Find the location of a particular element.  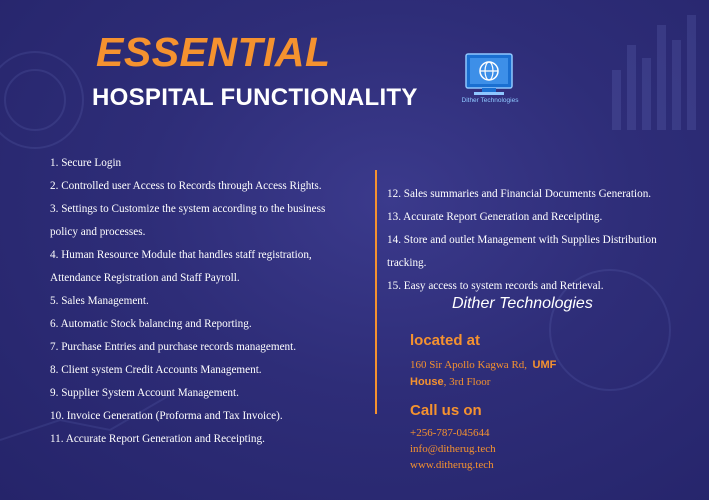

feature-item: 1. Secure Login is located at coordinates (86, 163).